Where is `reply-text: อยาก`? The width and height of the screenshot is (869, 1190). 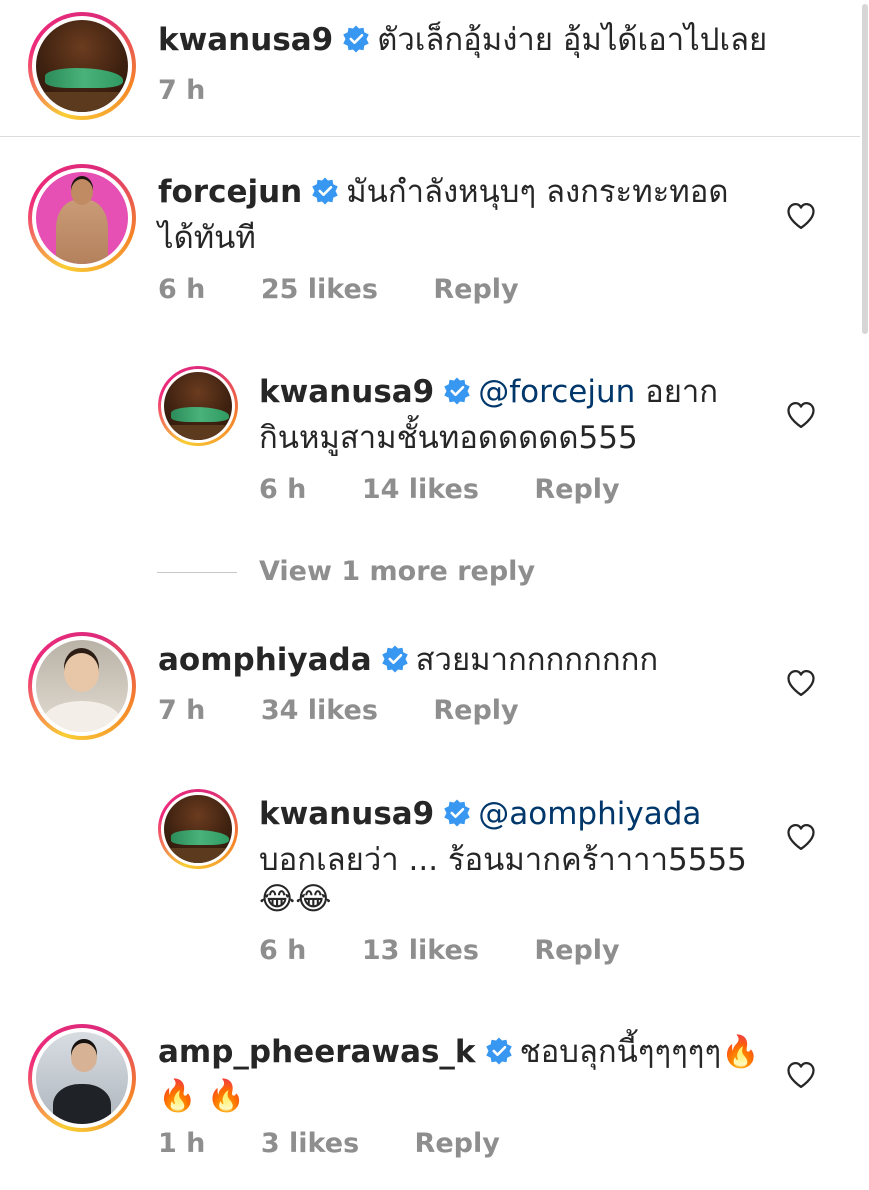 reply-text: อยาก is located at coordinates (677, 392).